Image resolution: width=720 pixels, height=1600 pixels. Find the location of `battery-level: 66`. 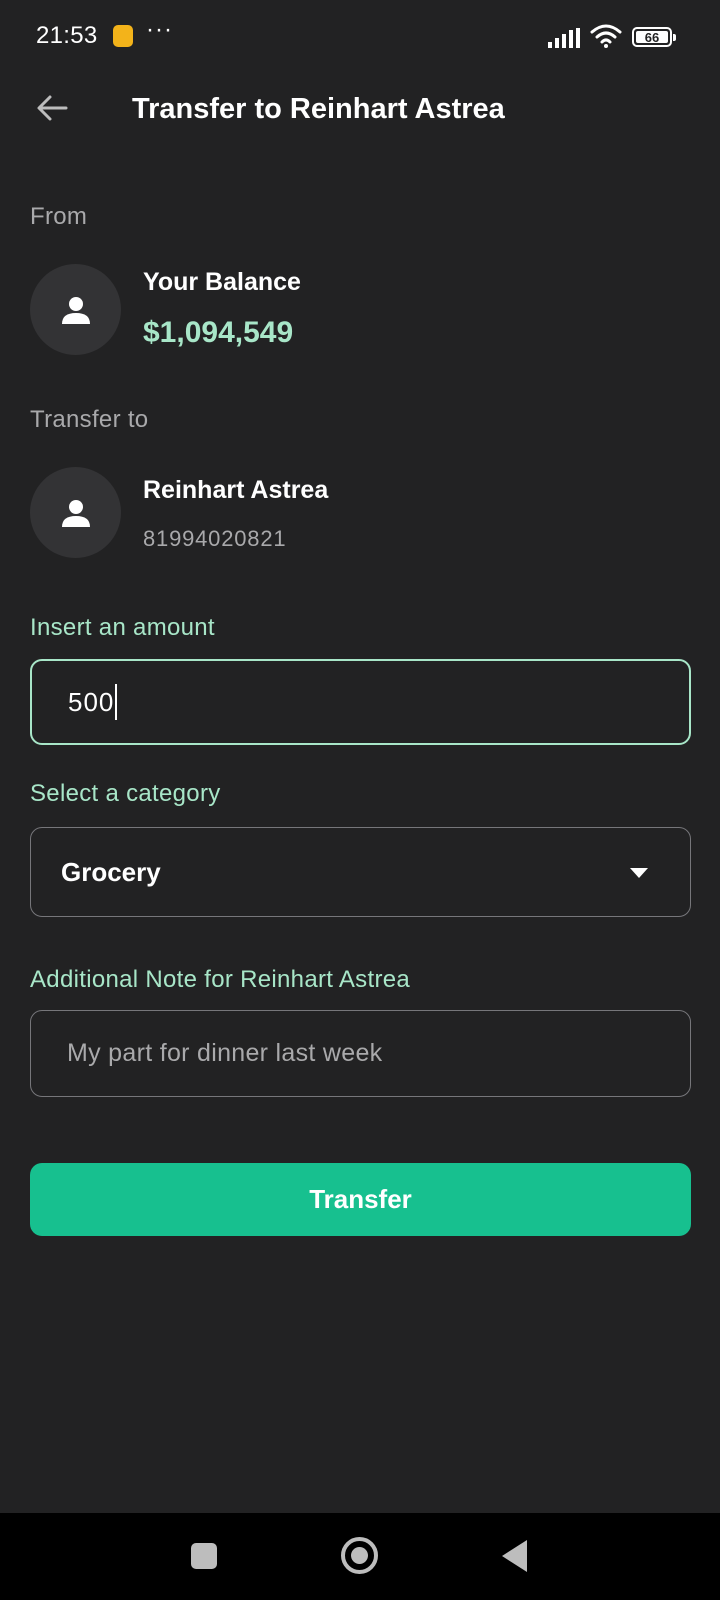

battery-level: 66 is located at coordinates (652, 37).